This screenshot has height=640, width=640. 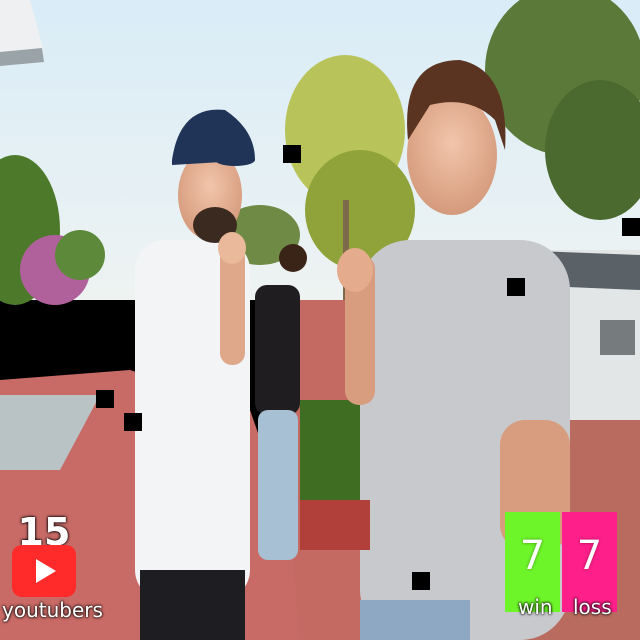 I want to click on win-label: win, so click(x=535, y=607).